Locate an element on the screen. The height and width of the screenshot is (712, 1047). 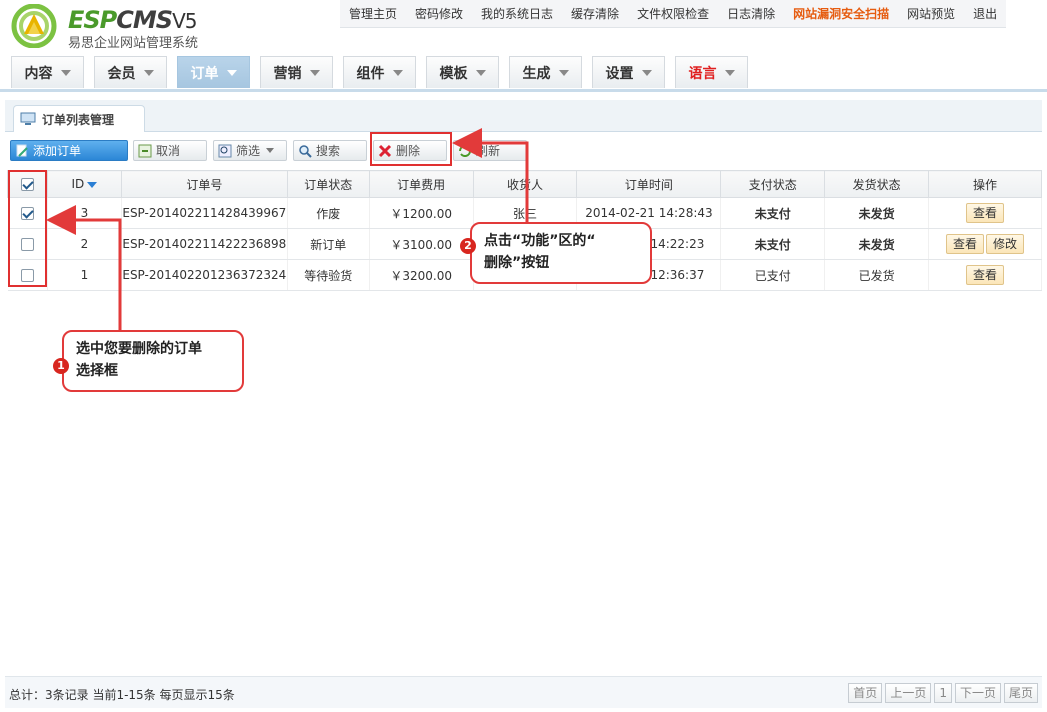
order-id: 3 is located at coordinates (84, 213).